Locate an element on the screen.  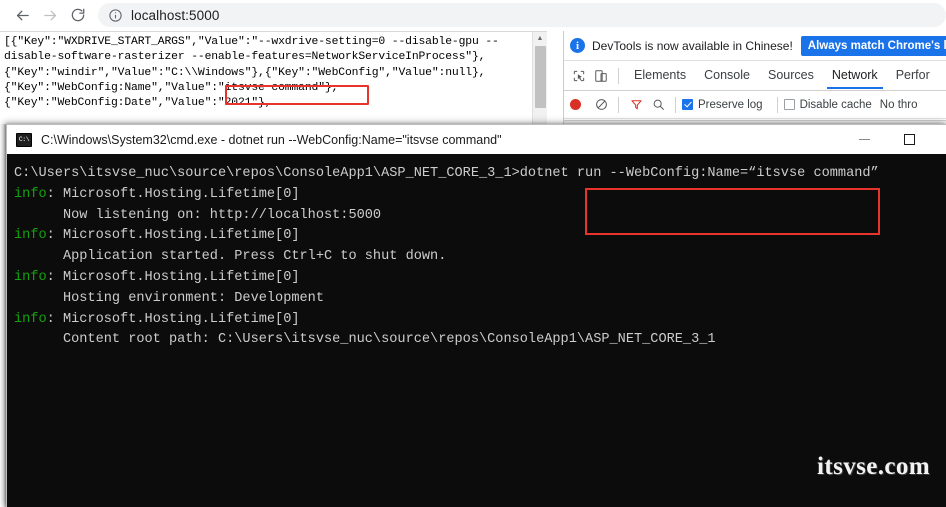
devtools-banner-message: DevTools is now available in Chinese! is located at coordinates (692, 45).